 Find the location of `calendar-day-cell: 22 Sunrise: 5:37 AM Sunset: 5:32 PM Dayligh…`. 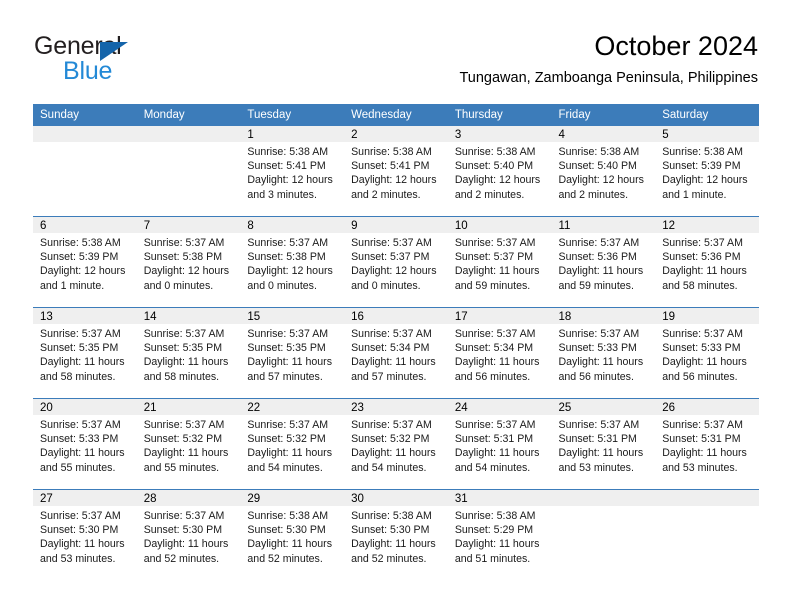

calendar-day-cell: 22 Sunrise: 5:37 AM Sunset: 5:32 PM Dayligh… is located at coordinates (292, 444).